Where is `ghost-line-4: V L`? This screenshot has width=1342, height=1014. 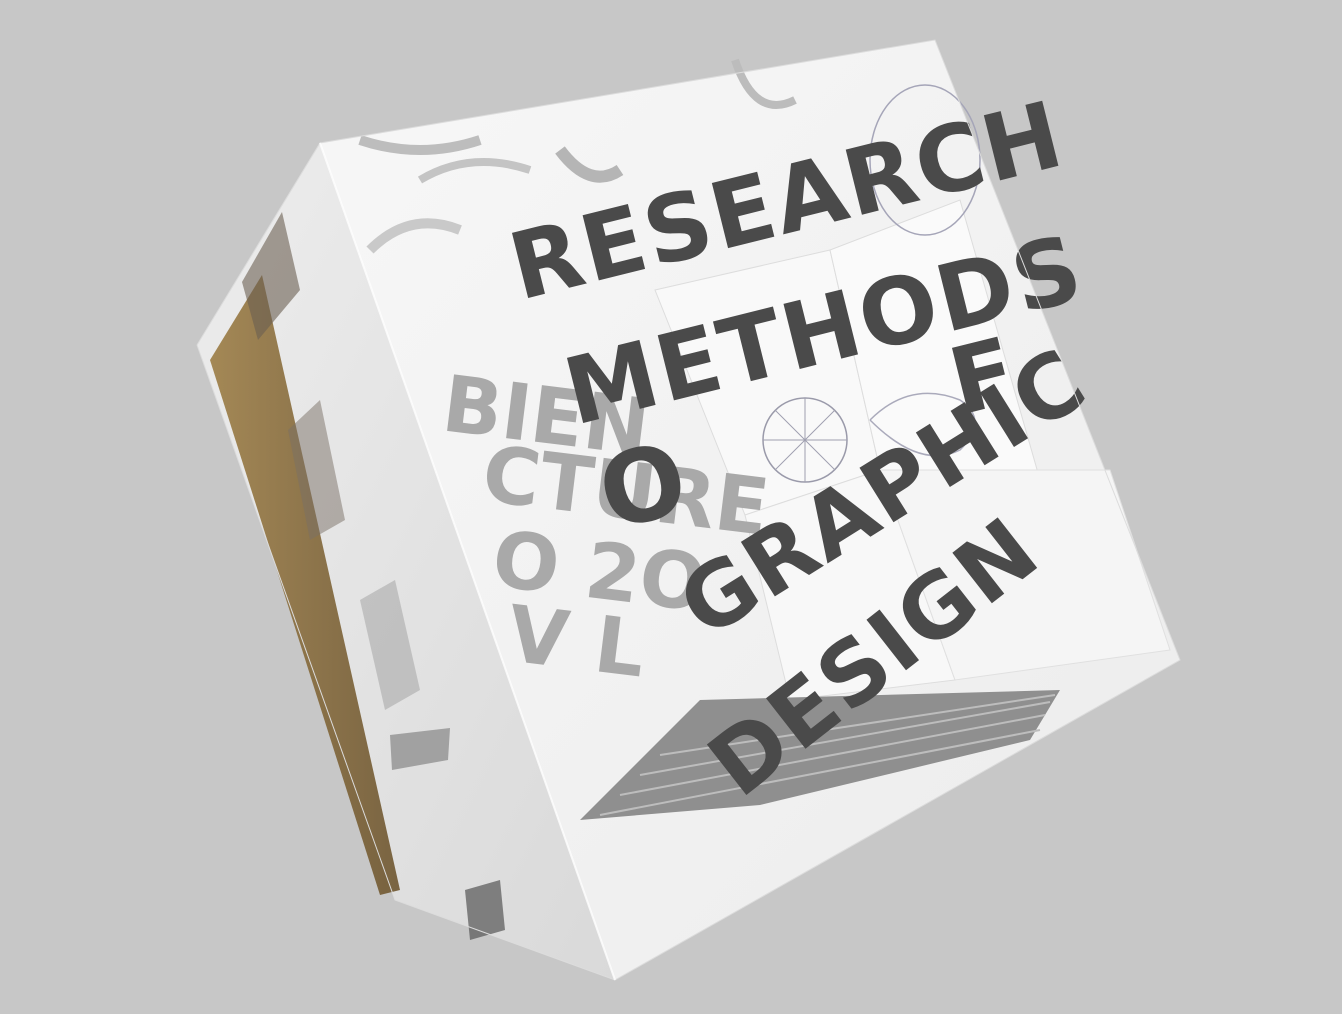 ghost-line-4: V L is located at coordinates (576, 643).